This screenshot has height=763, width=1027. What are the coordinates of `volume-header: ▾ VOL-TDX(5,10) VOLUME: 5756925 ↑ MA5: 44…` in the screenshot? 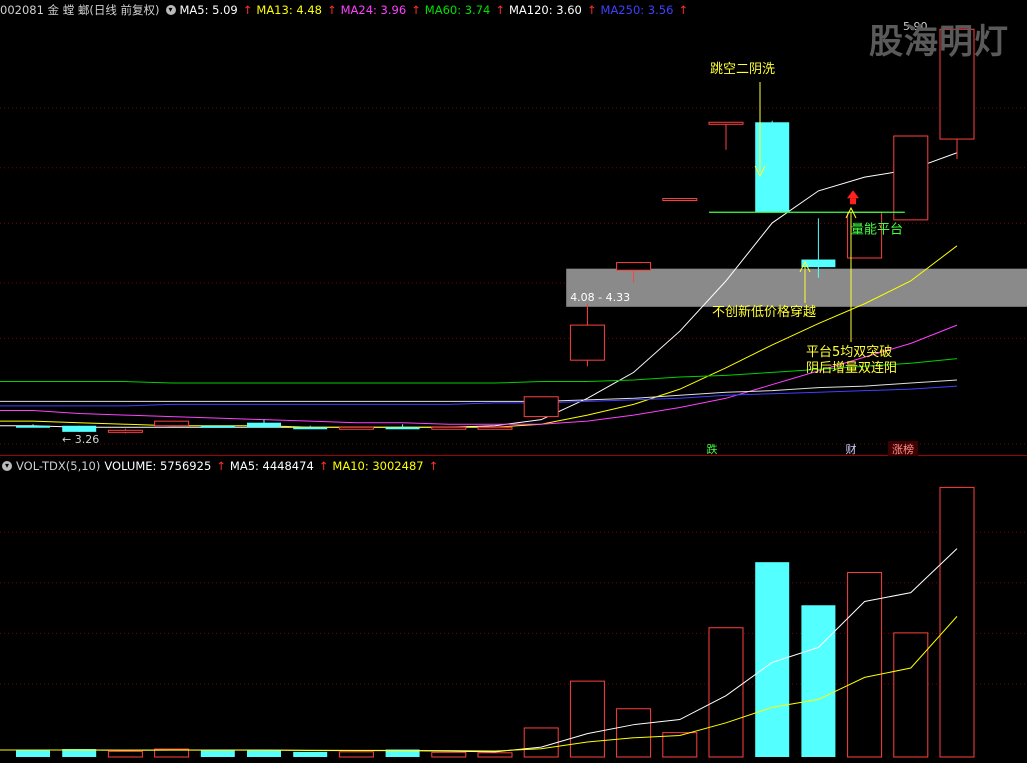 It's located at (221, 466).